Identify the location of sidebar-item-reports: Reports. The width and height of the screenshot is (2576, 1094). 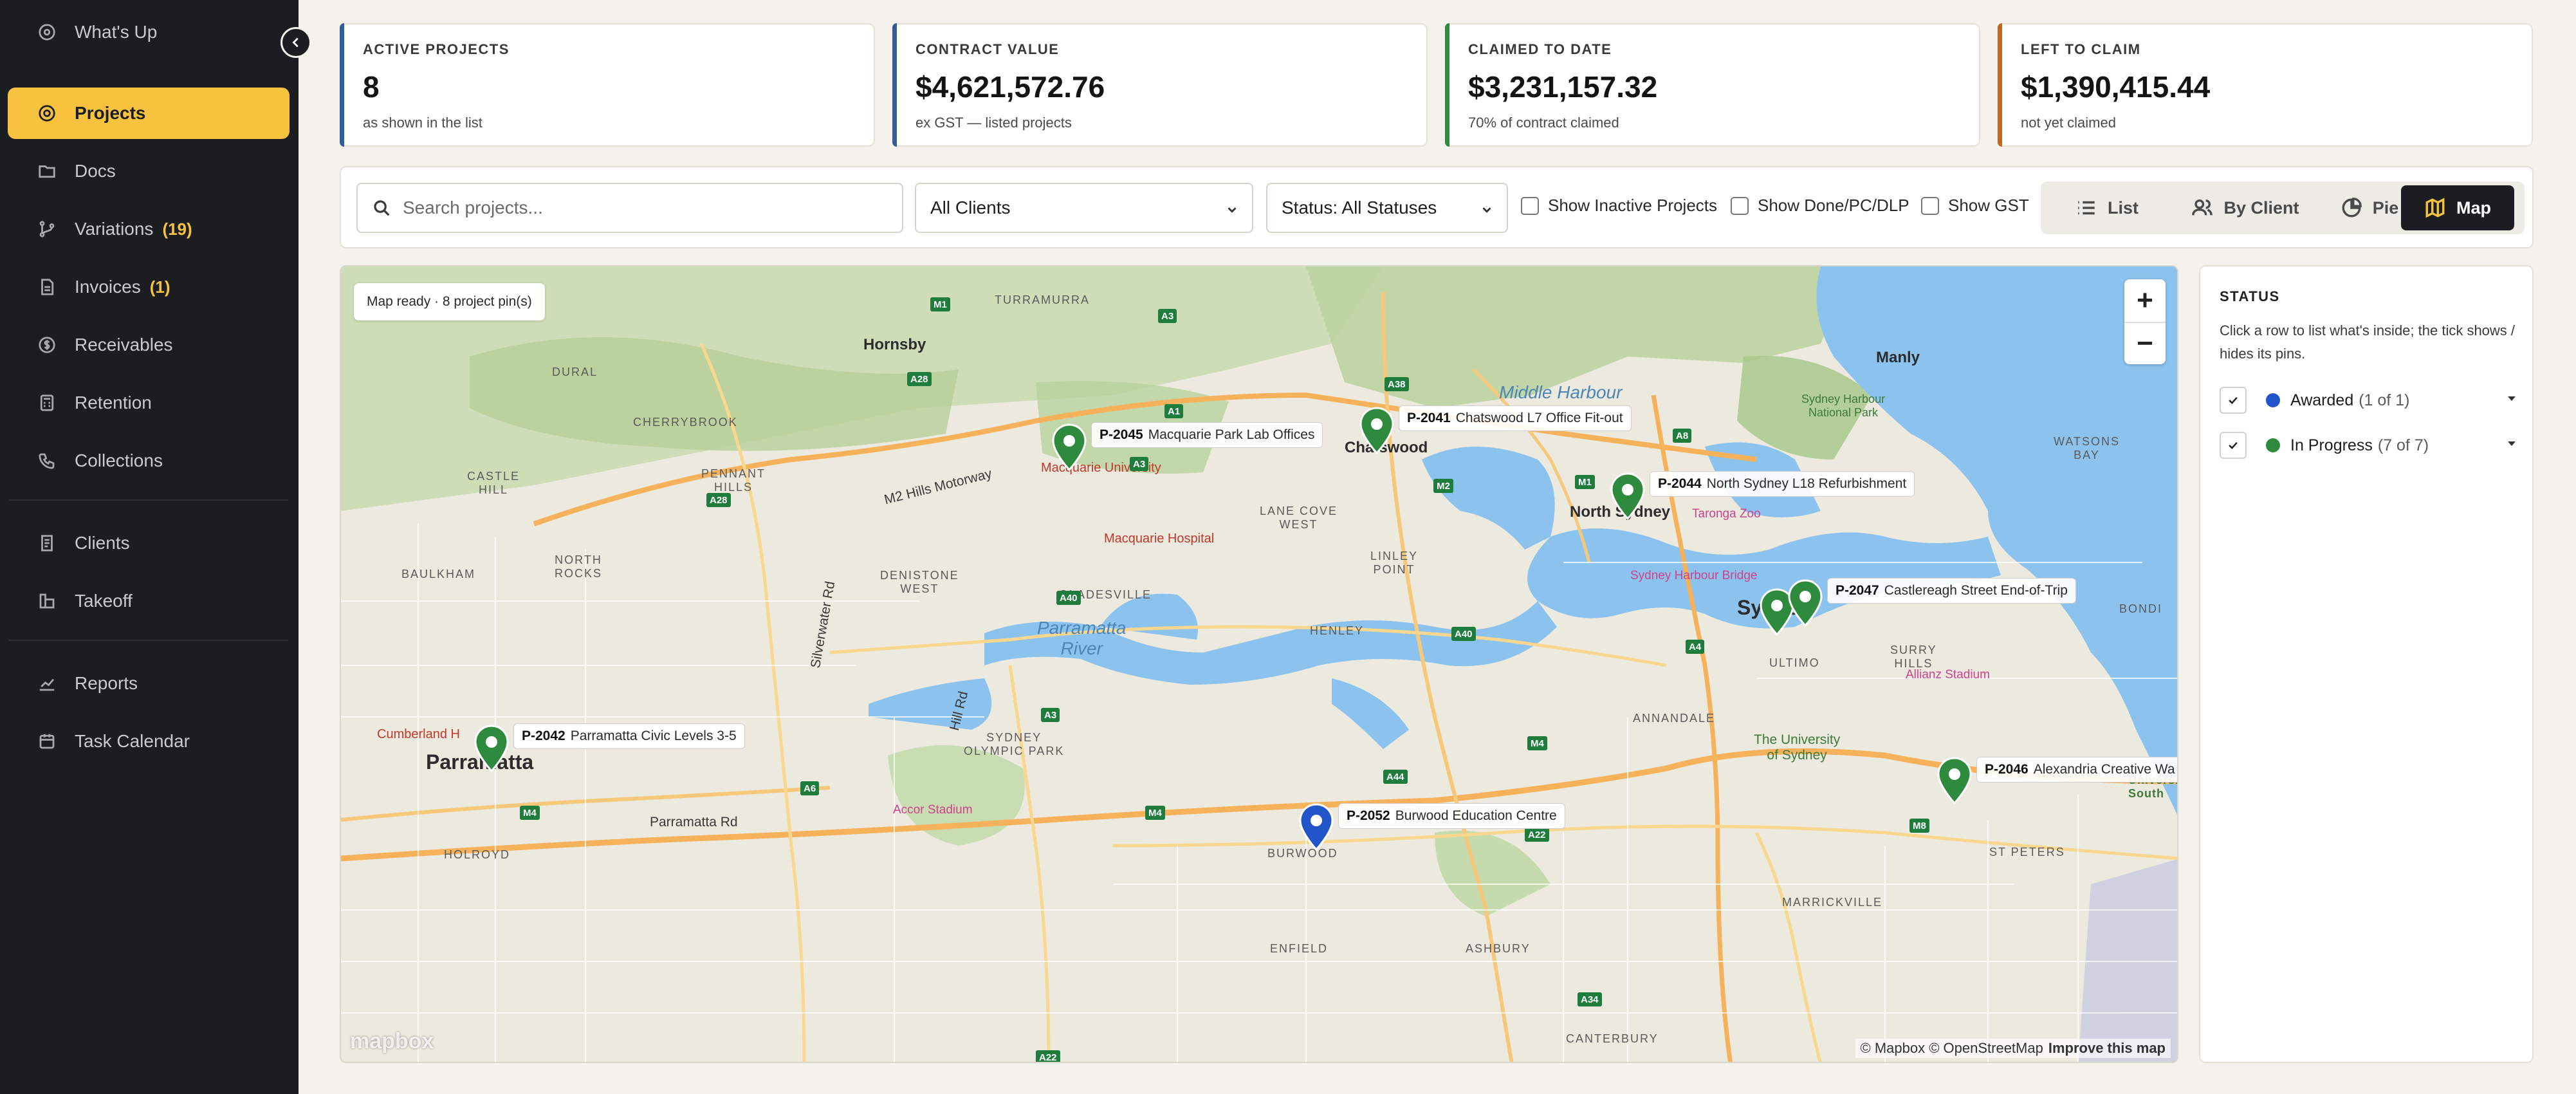
(149, 683).